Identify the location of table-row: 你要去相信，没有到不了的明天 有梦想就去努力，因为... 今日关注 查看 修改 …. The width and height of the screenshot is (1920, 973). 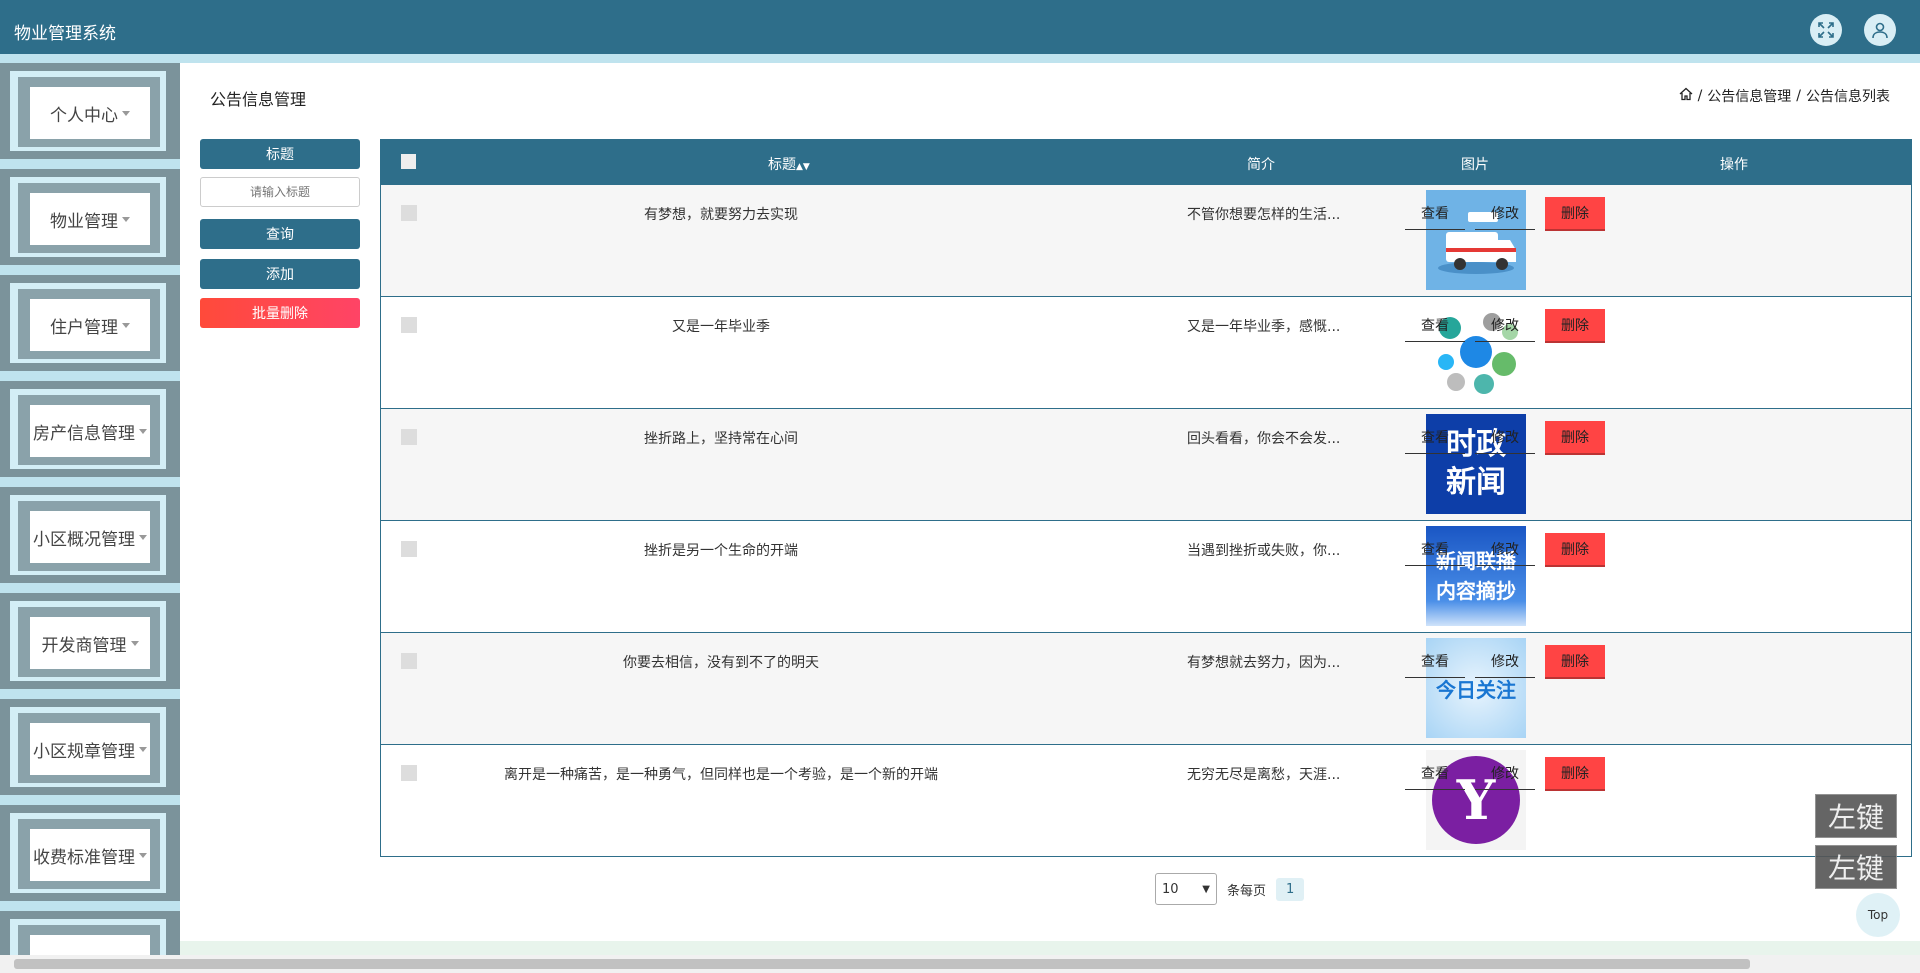
(1146, 688).